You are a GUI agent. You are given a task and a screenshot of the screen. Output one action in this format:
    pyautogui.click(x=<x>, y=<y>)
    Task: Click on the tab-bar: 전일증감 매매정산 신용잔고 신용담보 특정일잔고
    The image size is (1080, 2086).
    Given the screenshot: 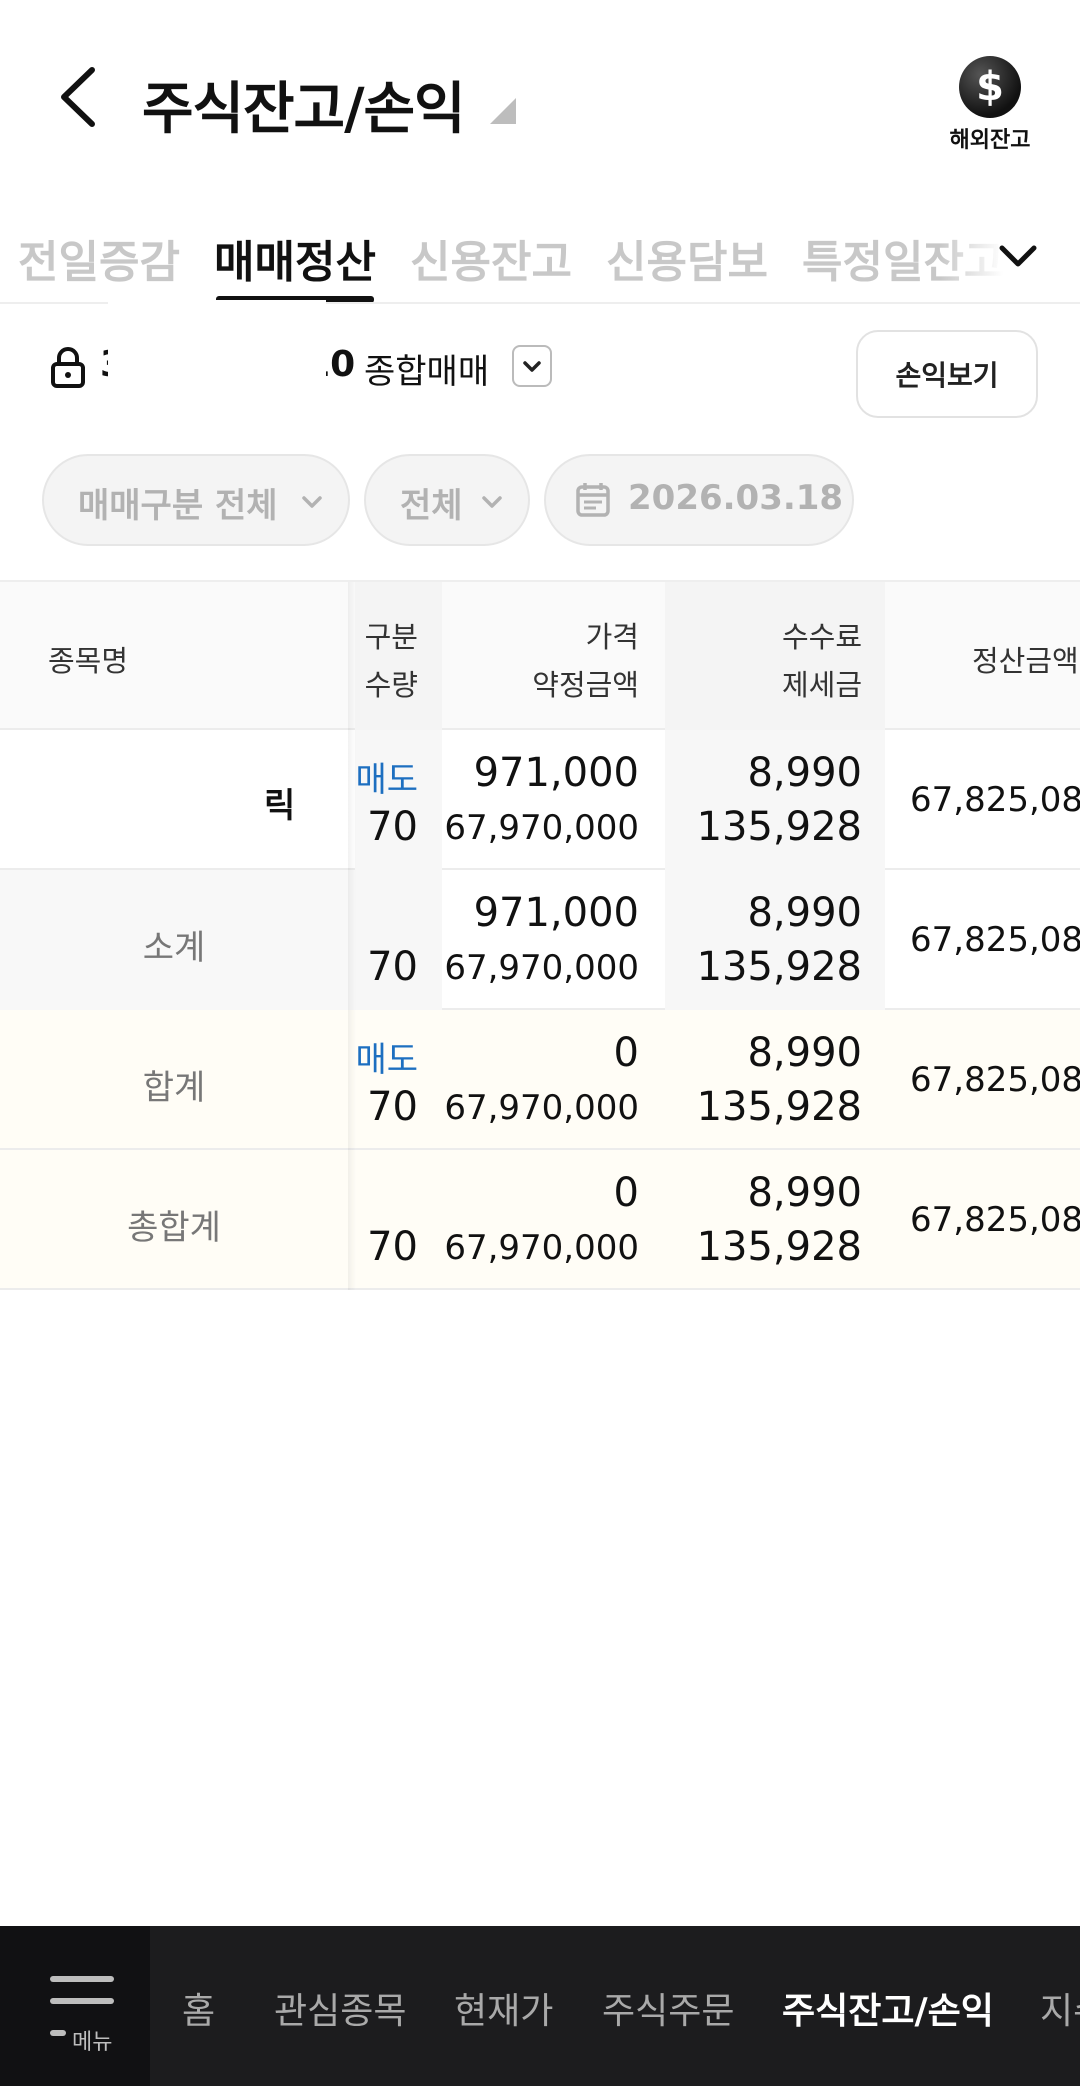 What is the action you would take?
    pyautogui.click(x=540, y=258)
    